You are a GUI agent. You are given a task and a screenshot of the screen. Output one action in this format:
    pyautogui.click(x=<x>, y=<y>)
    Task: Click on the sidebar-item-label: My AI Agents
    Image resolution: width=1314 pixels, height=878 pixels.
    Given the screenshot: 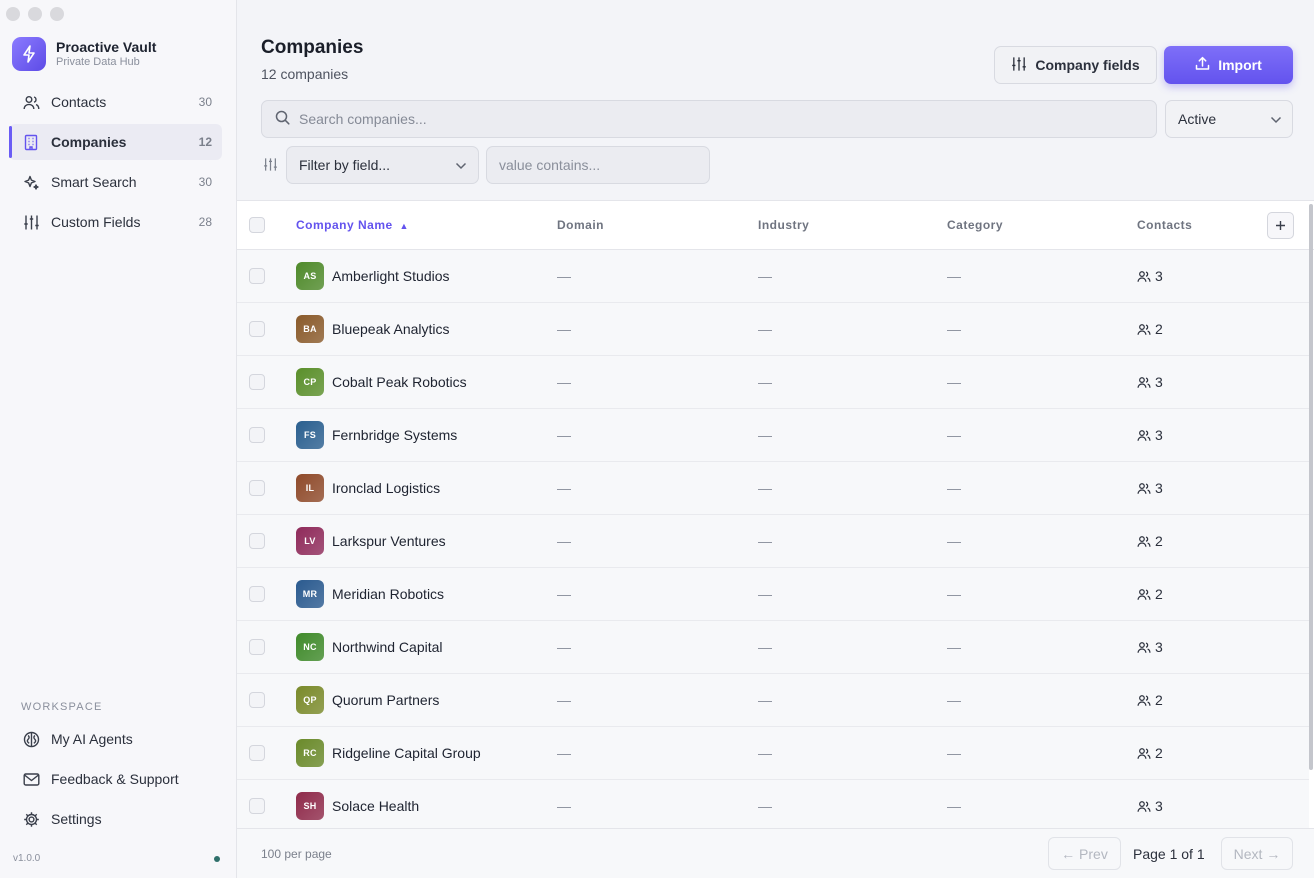 What is the action you would take?
    pyautogui.click(x=92, y=739)
    